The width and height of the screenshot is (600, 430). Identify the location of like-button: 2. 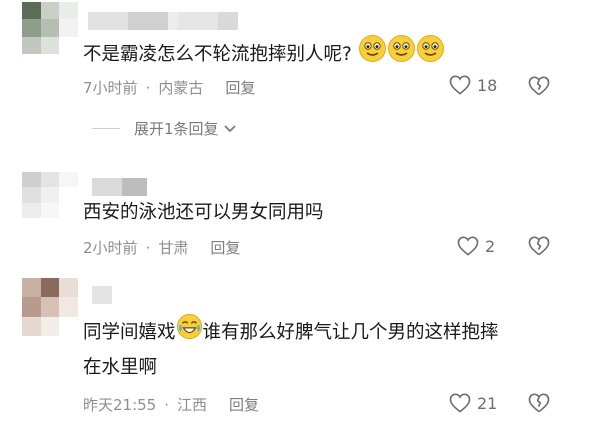
(476, 246).